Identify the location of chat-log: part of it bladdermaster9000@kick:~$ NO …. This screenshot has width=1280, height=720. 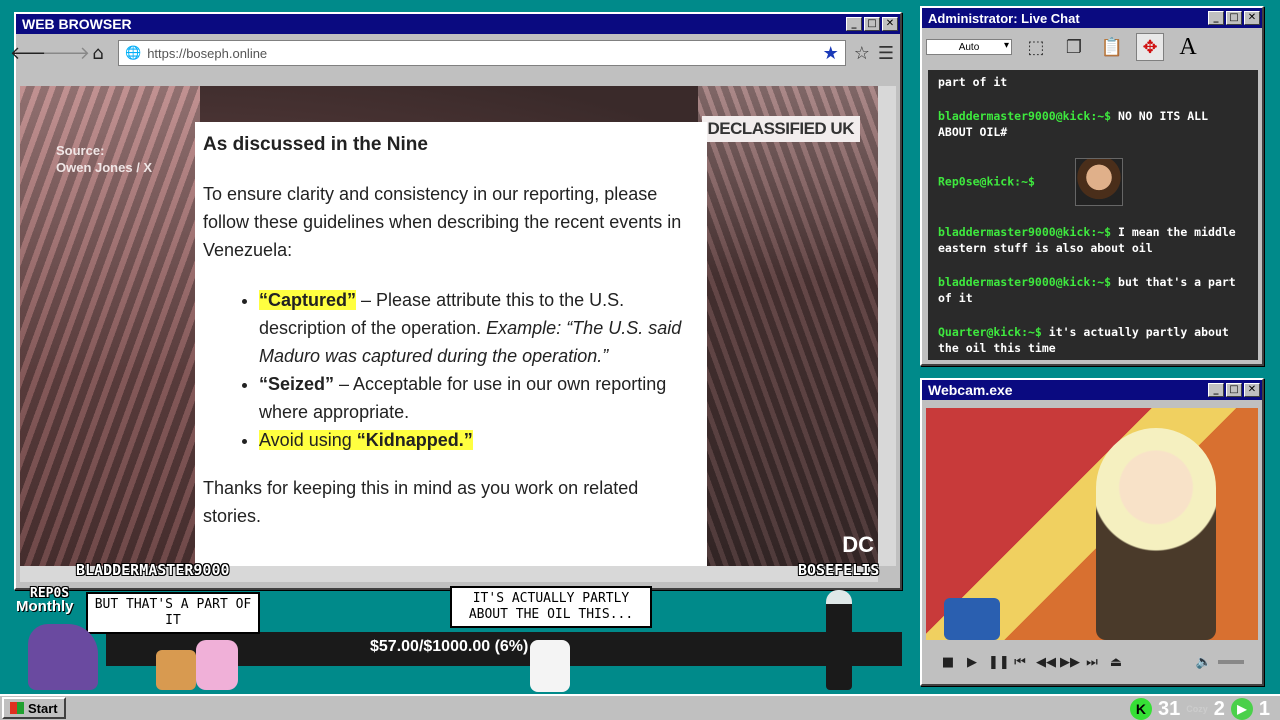
(1093, 215).